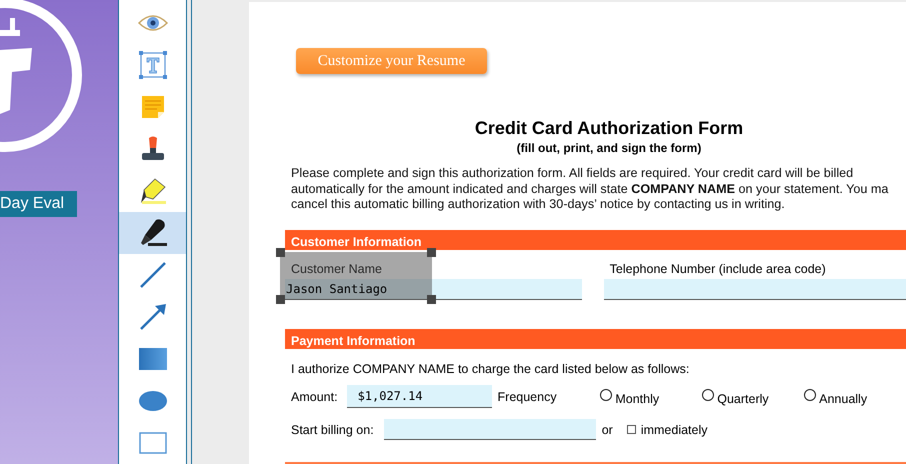  Describe the element at coordinates (152, 275) in the screenshot. I see `line-icon` at that location.